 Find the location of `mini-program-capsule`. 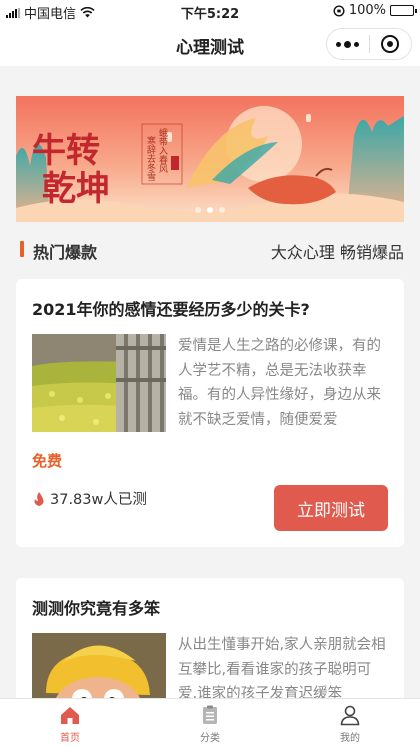

mini-program-capsule is located at coordinates (369, 44).